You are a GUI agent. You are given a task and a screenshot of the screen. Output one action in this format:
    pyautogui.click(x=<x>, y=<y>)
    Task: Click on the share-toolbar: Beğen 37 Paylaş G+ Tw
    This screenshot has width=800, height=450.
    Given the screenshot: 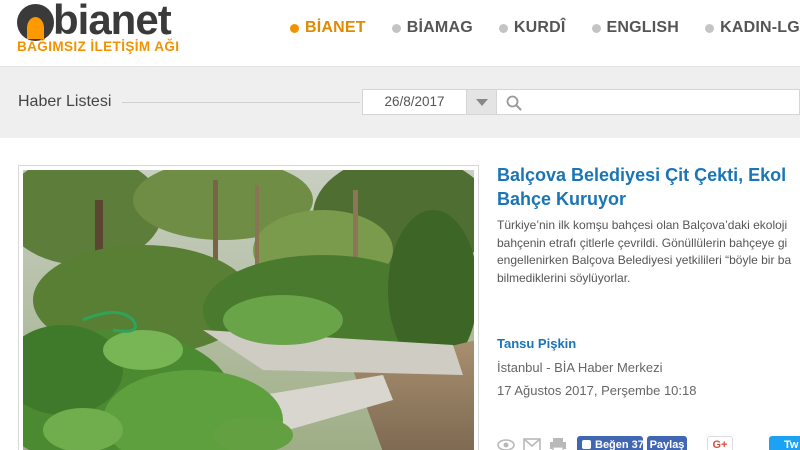 What is the action you would take?
    pyautogui.click(x=648, y=442)
    